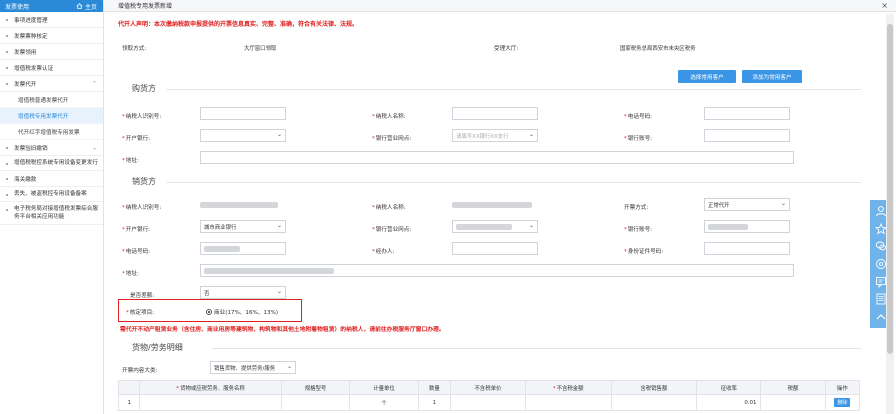 Image resolution: width=896 pixels, height=414 pixels. What do you see at coordinates (315, 387) in the screenshot?
I see `col-spec: 规格型号` at bounding box center [315, 387].